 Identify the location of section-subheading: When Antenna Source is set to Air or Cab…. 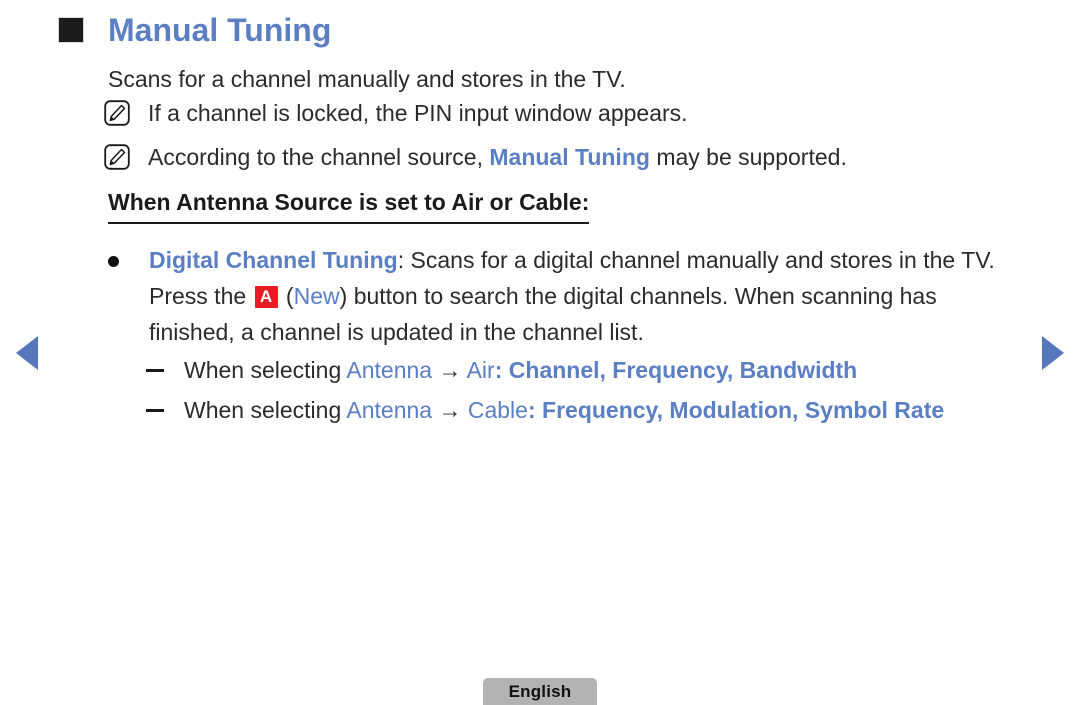
(349, 206).